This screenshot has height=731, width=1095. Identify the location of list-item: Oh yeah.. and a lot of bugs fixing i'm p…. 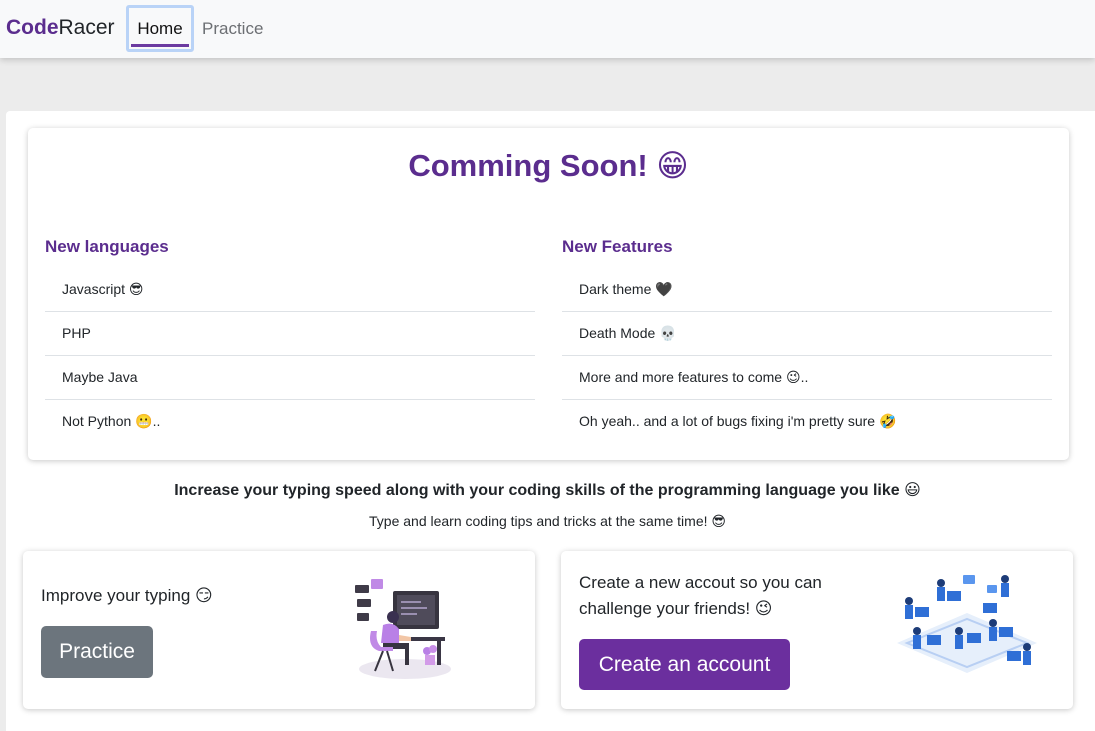
(738, 421).